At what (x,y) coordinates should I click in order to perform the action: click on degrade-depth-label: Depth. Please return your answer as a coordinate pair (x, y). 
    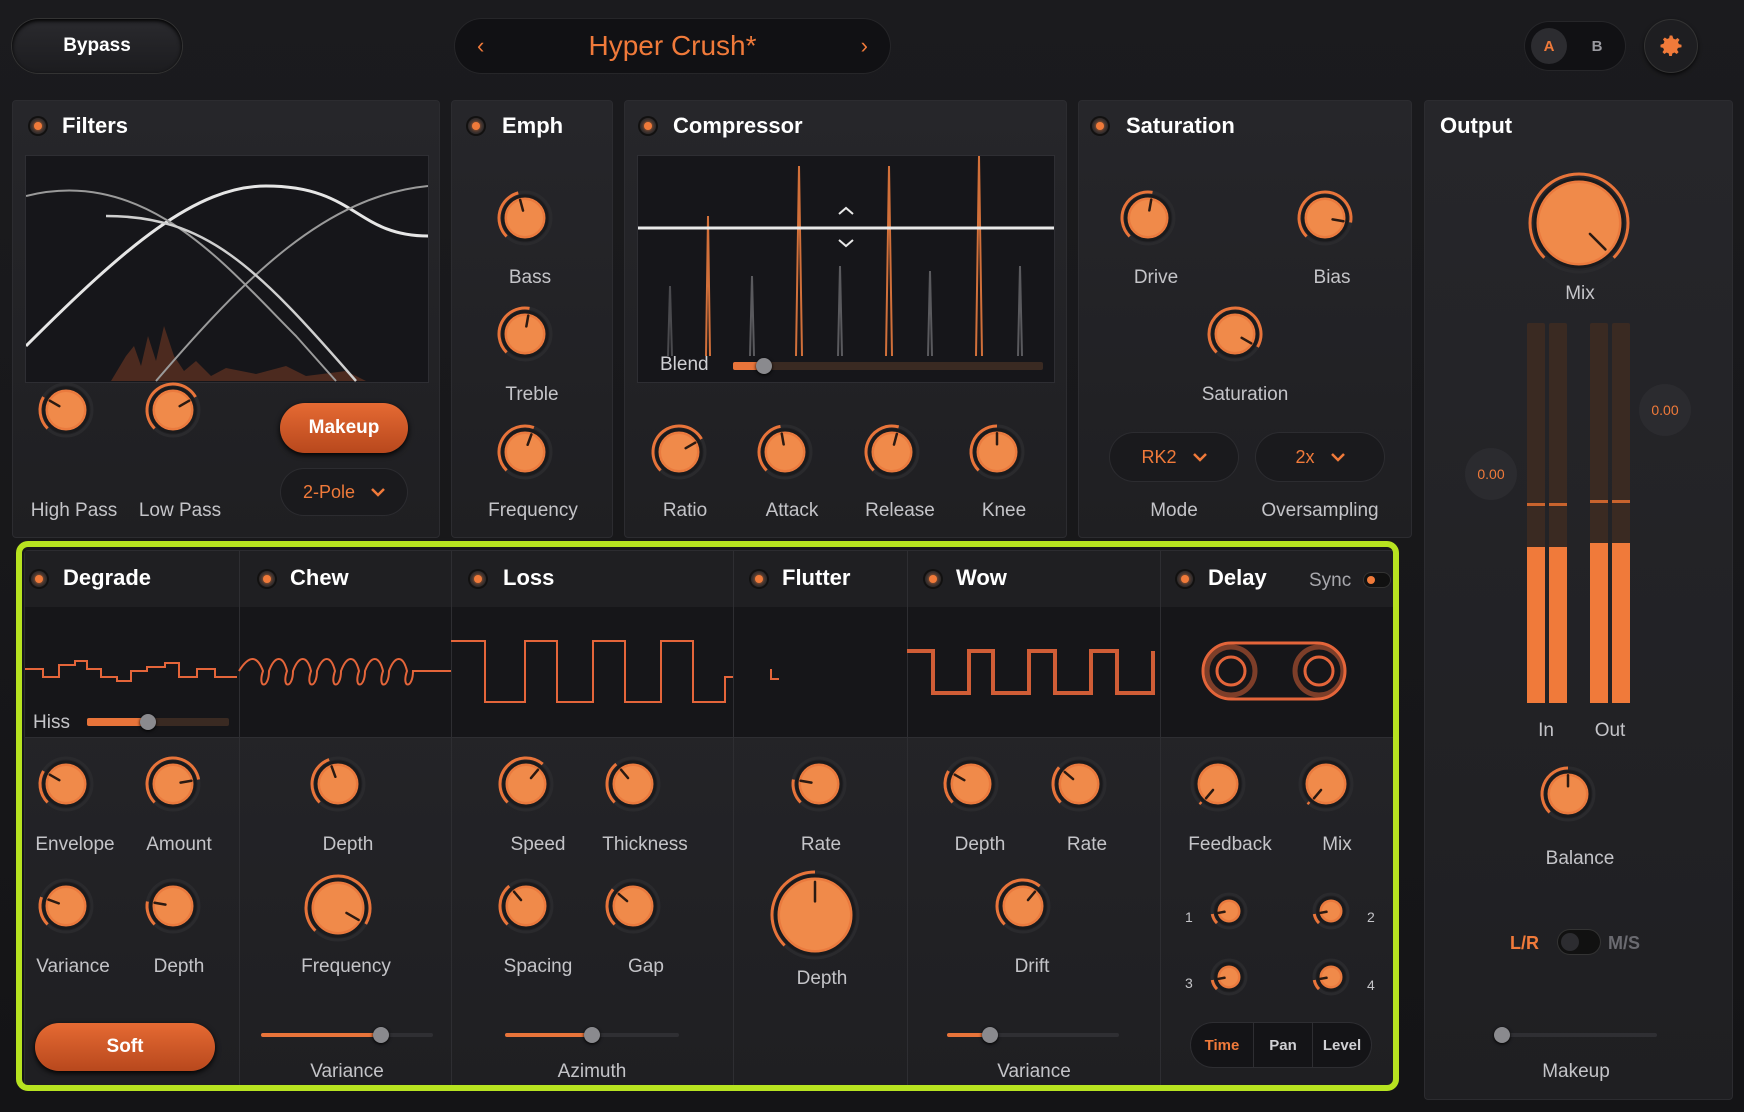
    Looking at the image, I should click on (179, 966).